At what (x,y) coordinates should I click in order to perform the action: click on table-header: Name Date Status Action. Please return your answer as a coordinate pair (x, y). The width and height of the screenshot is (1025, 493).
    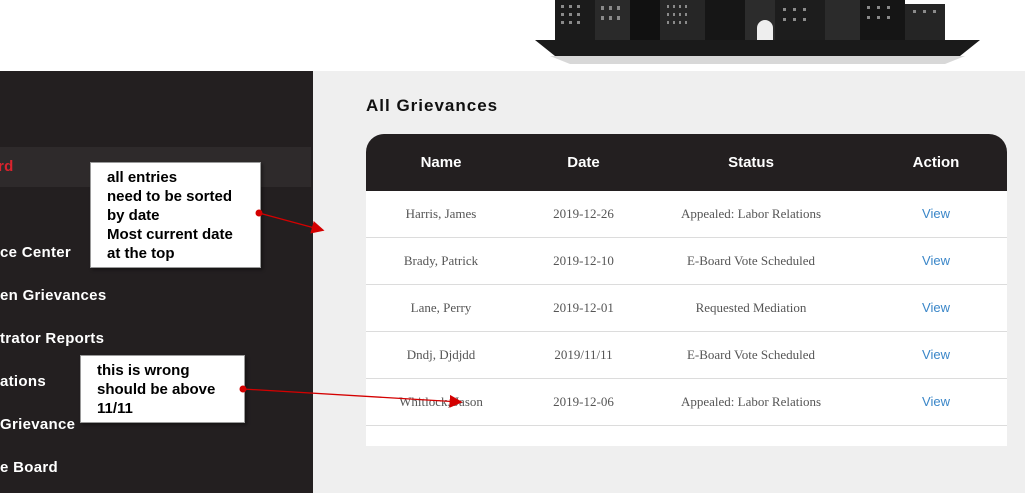
    Looking at the image, I should click on (686, 162).